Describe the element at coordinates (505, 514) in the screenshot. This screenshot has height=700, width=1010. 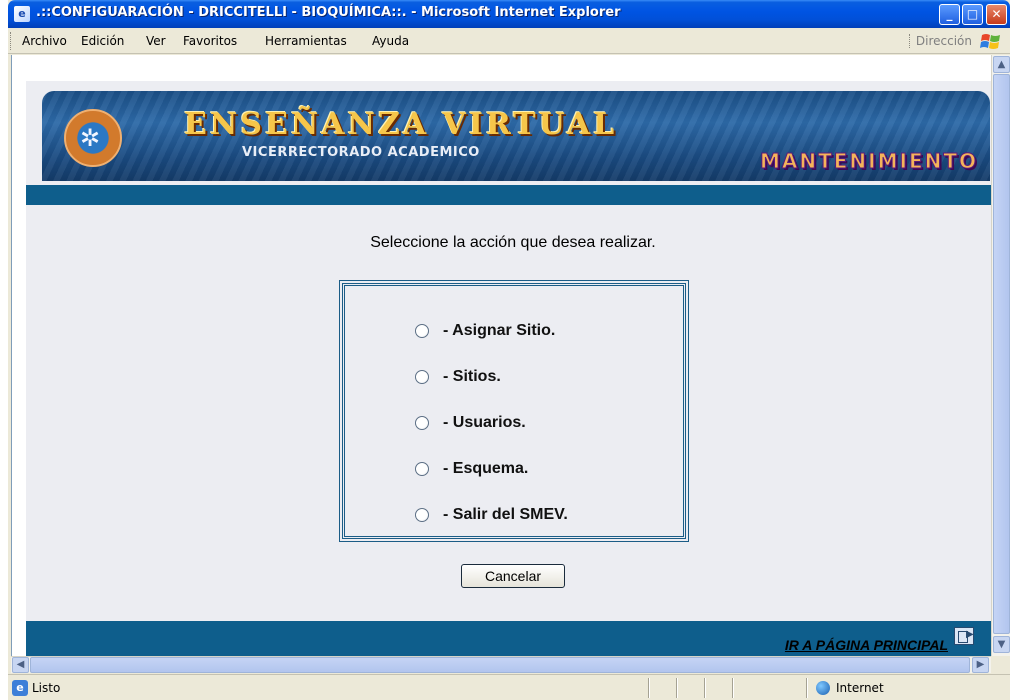
I see `option-label: - Salir del SMEV.` at that location.